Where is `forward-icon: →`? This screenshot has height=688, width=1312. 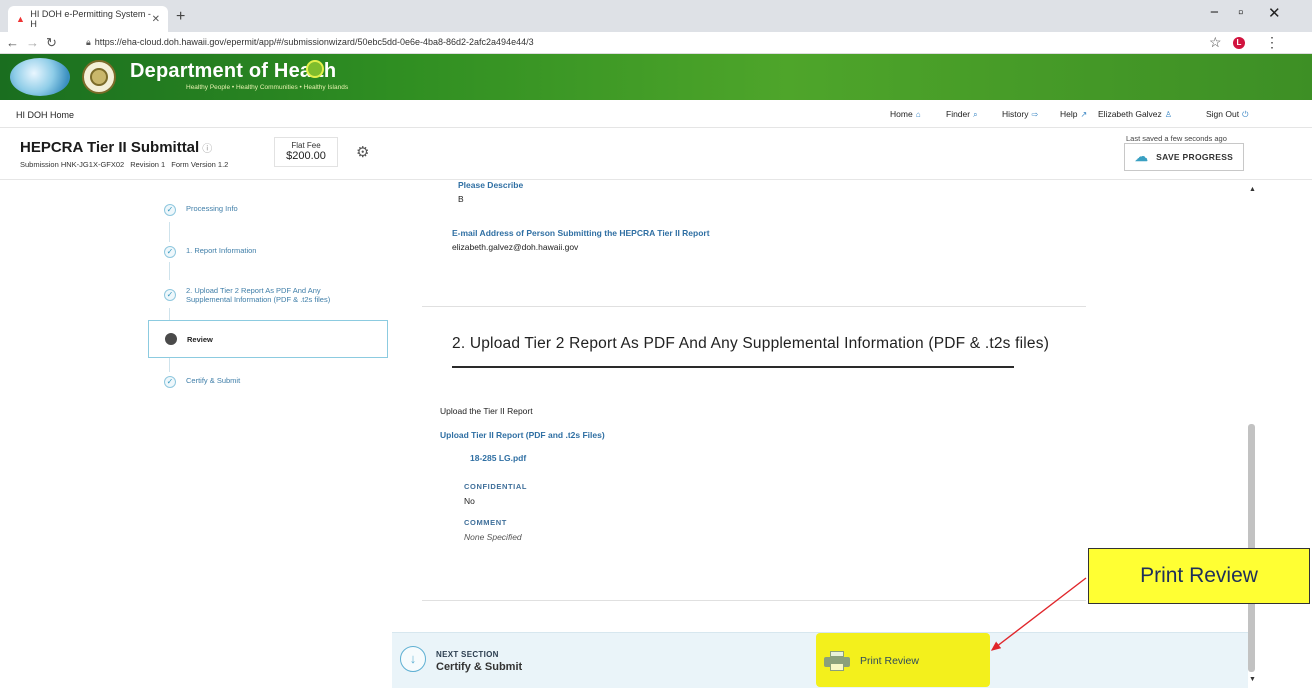 forward-icon: → is located at coordinates (32, 42).